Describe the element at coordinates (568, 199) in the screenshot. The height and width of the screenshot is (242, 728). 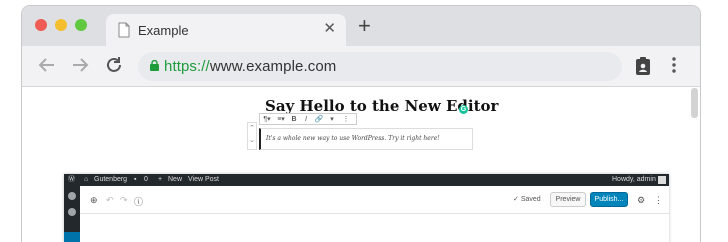
I see `preview-button: Preview` at that location.